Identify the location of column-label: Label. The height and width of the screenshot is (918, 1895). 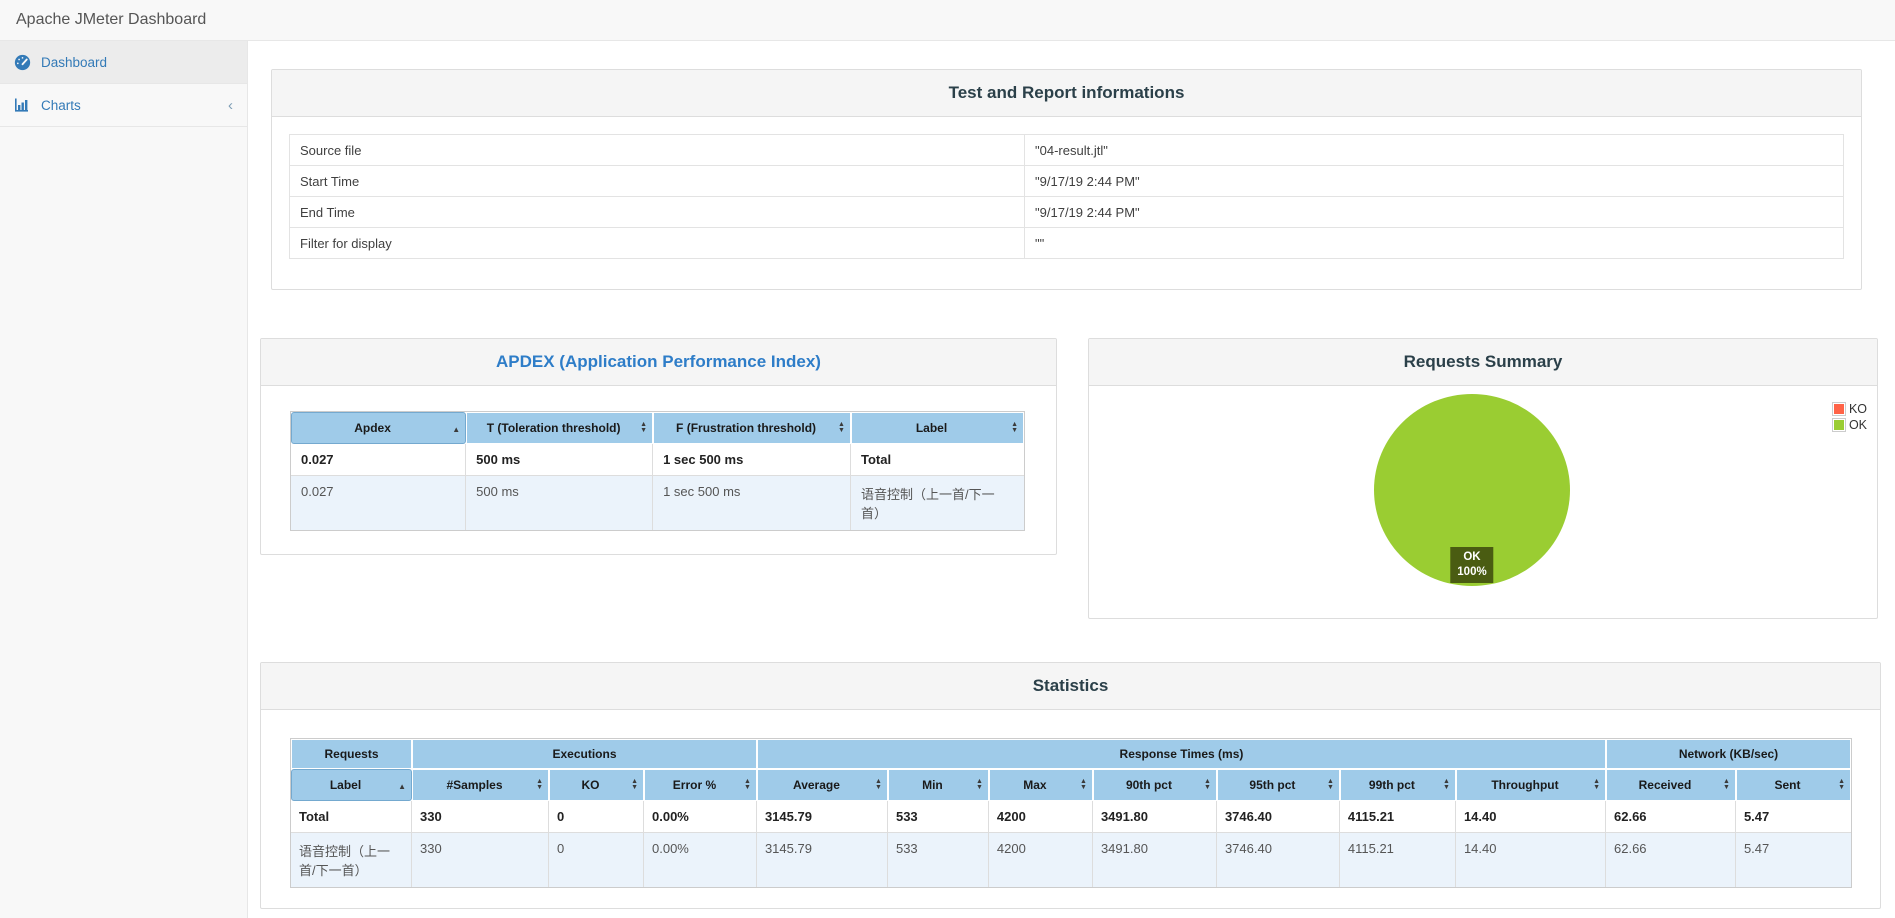
(345, 785).